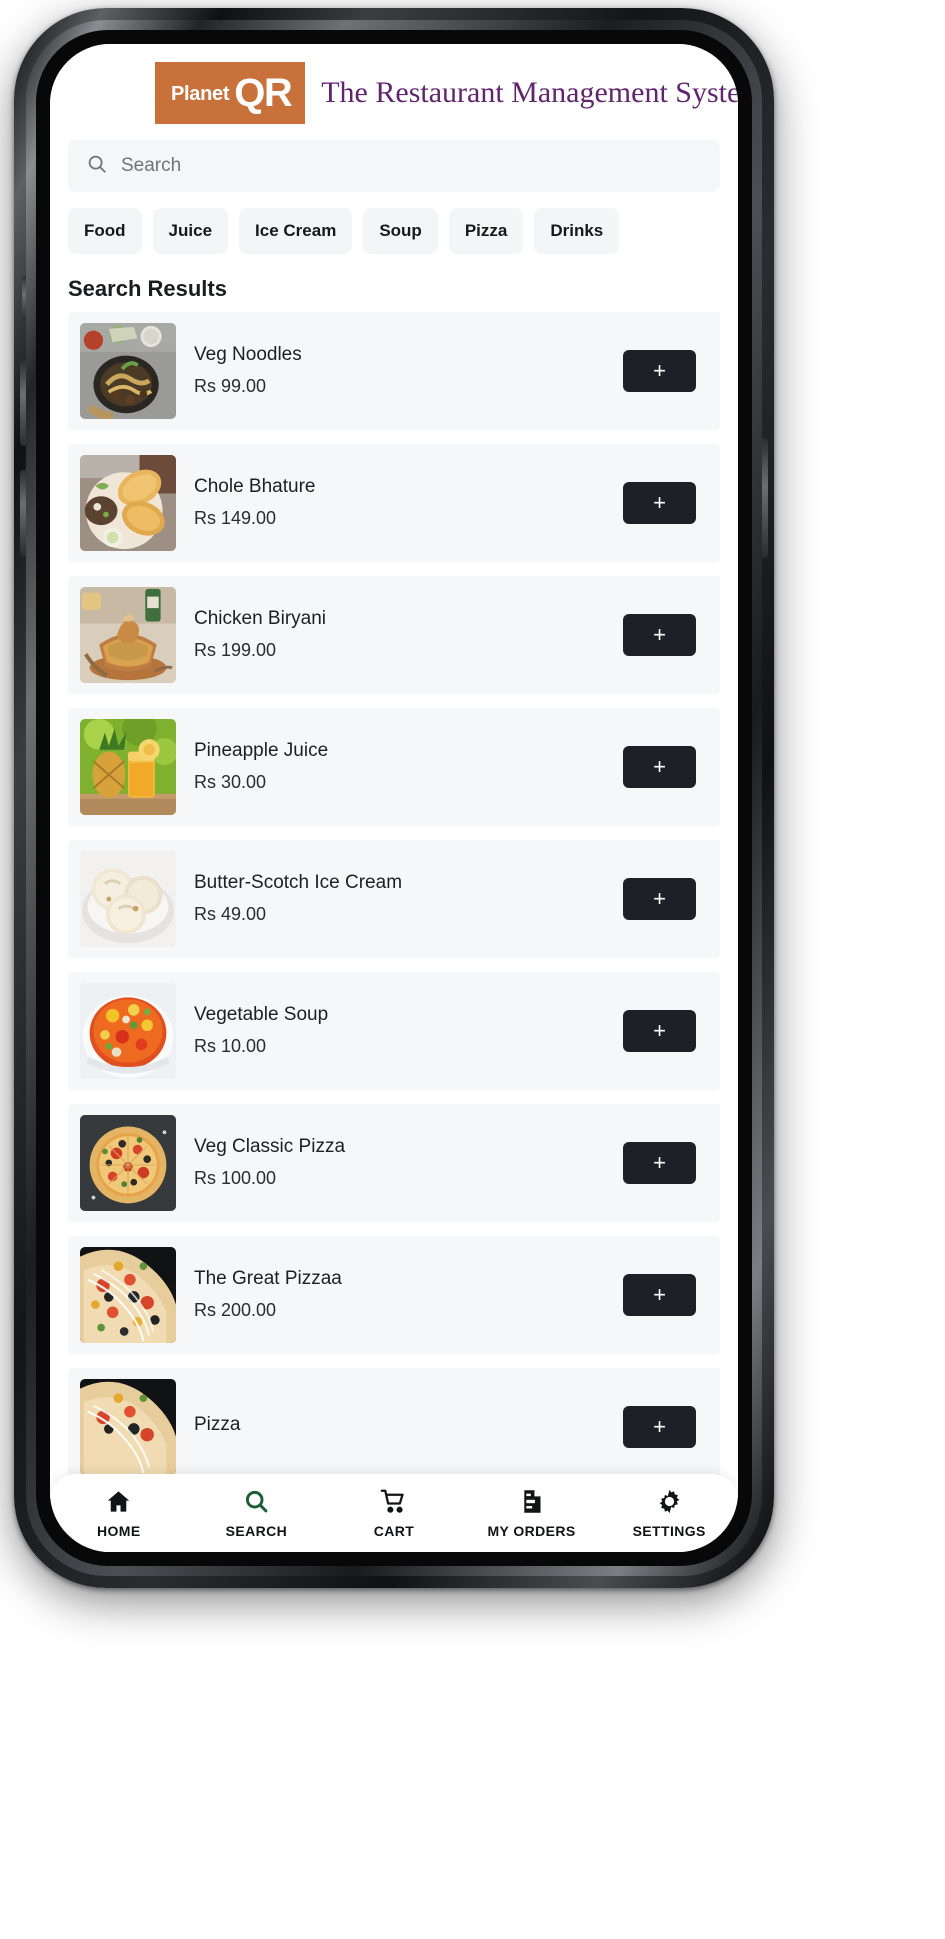  Describe the element at coordinates (128, 1163) in the screenshot. I see `veg-classic-pizza-thumb` at that location.